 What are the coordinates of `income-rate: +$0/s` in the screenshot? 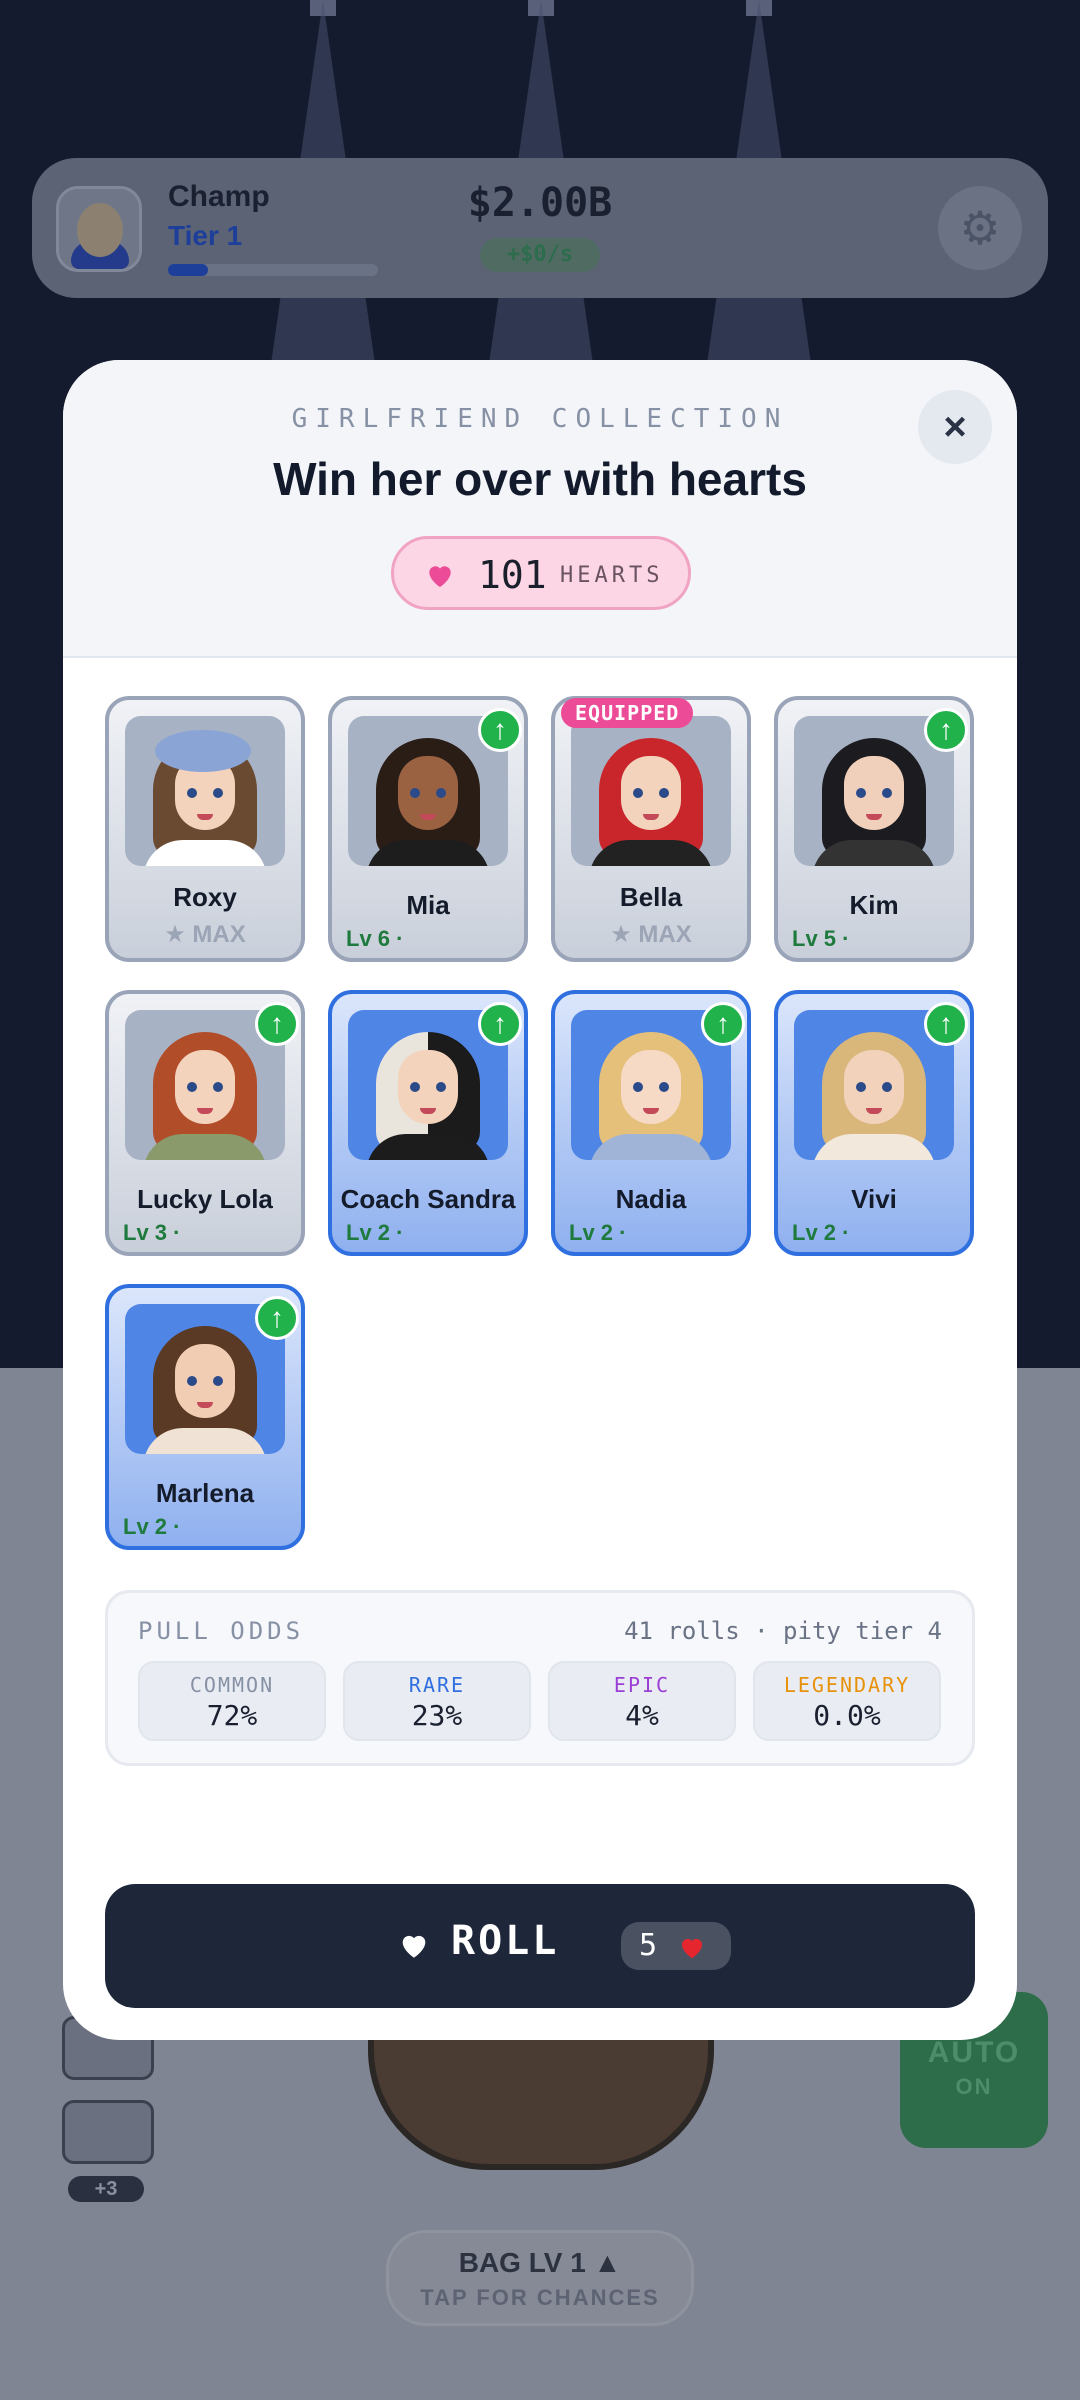 It's located at (540, 255).